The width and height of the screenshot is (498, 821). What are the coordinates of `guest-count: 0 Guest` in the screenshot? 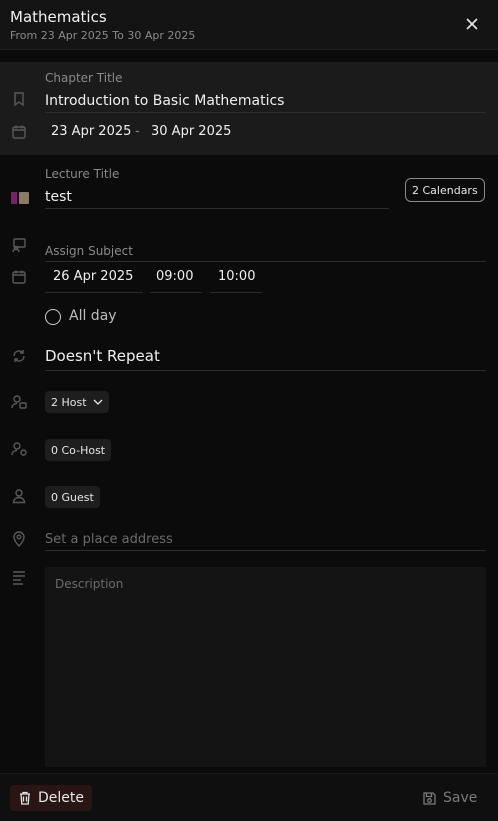 It's located at (72, 497).